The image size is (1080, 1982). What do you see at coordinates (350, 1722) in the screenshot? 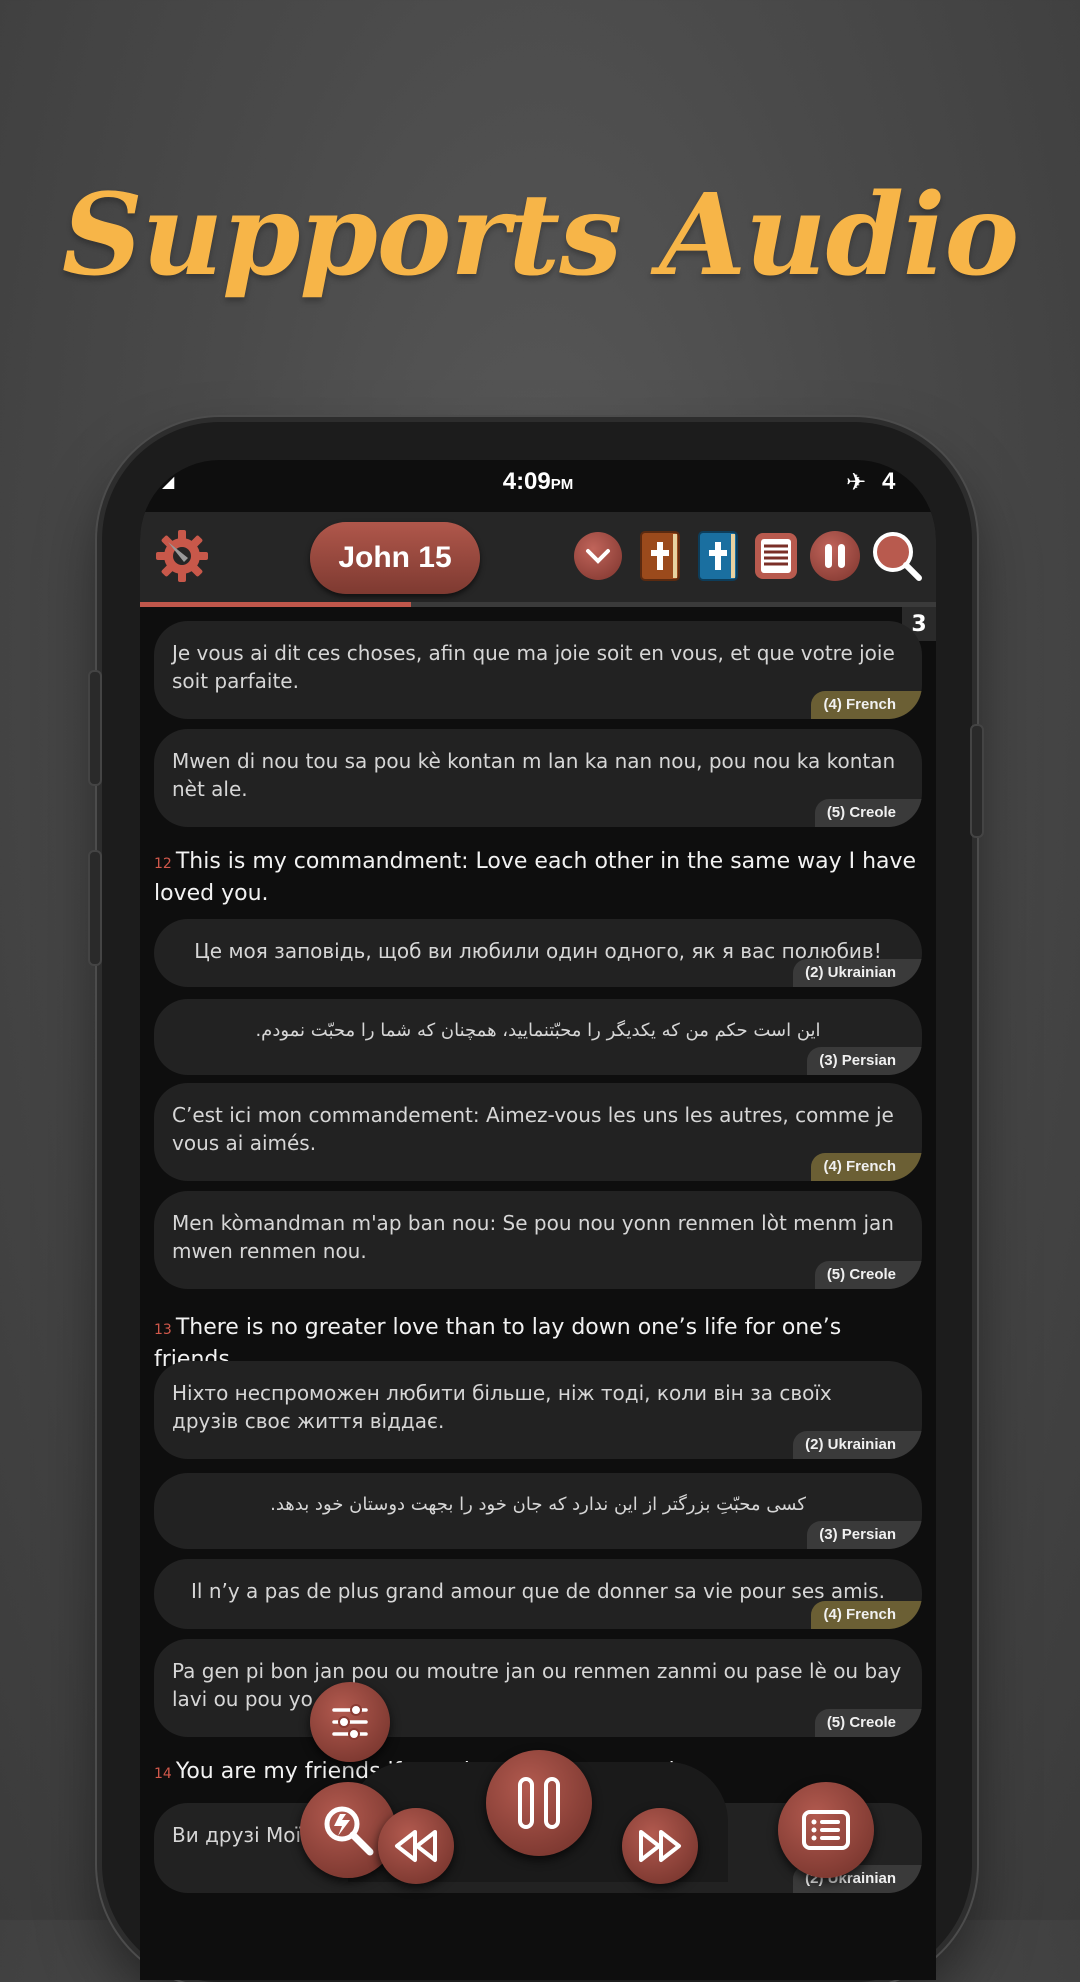
I see `filter-sliders-icon` at bounding box center [350, 1722].